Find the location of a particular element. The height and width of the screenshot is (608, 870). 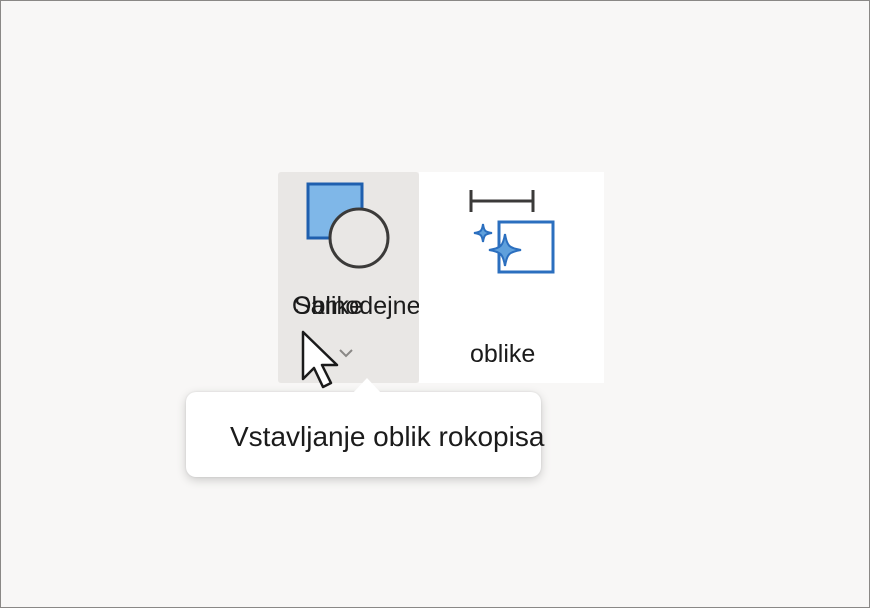

tooltip-text: Vstavljanje oblik rokopisa is located at coordinates (387, 436).